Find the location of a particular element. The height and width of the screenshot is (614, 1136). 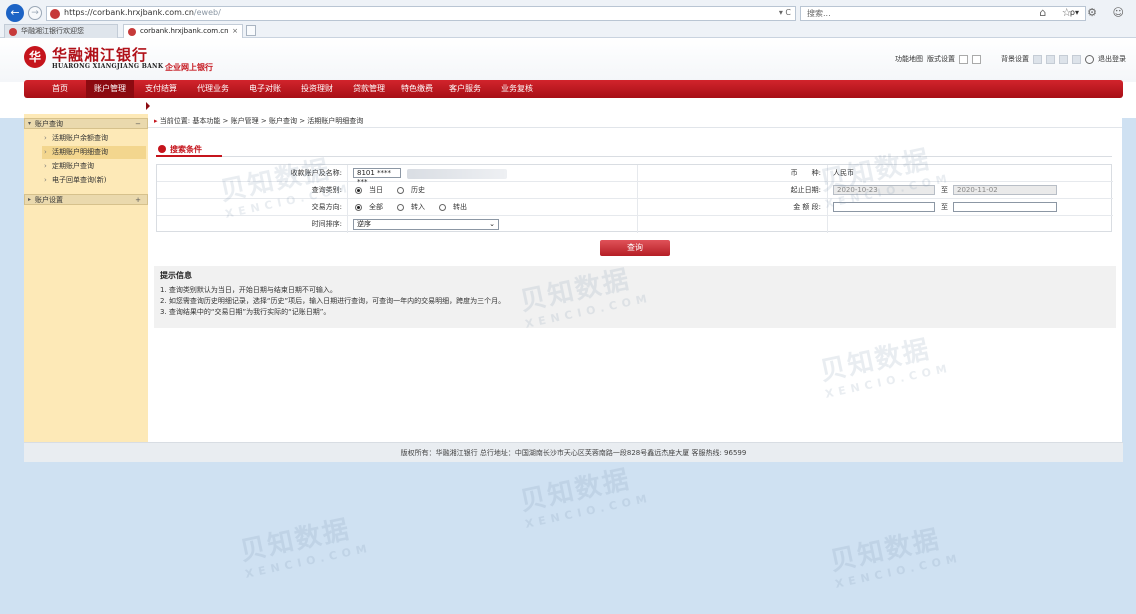

sort-select: 逆序 ⌄ is located at coordinates (426, 224).